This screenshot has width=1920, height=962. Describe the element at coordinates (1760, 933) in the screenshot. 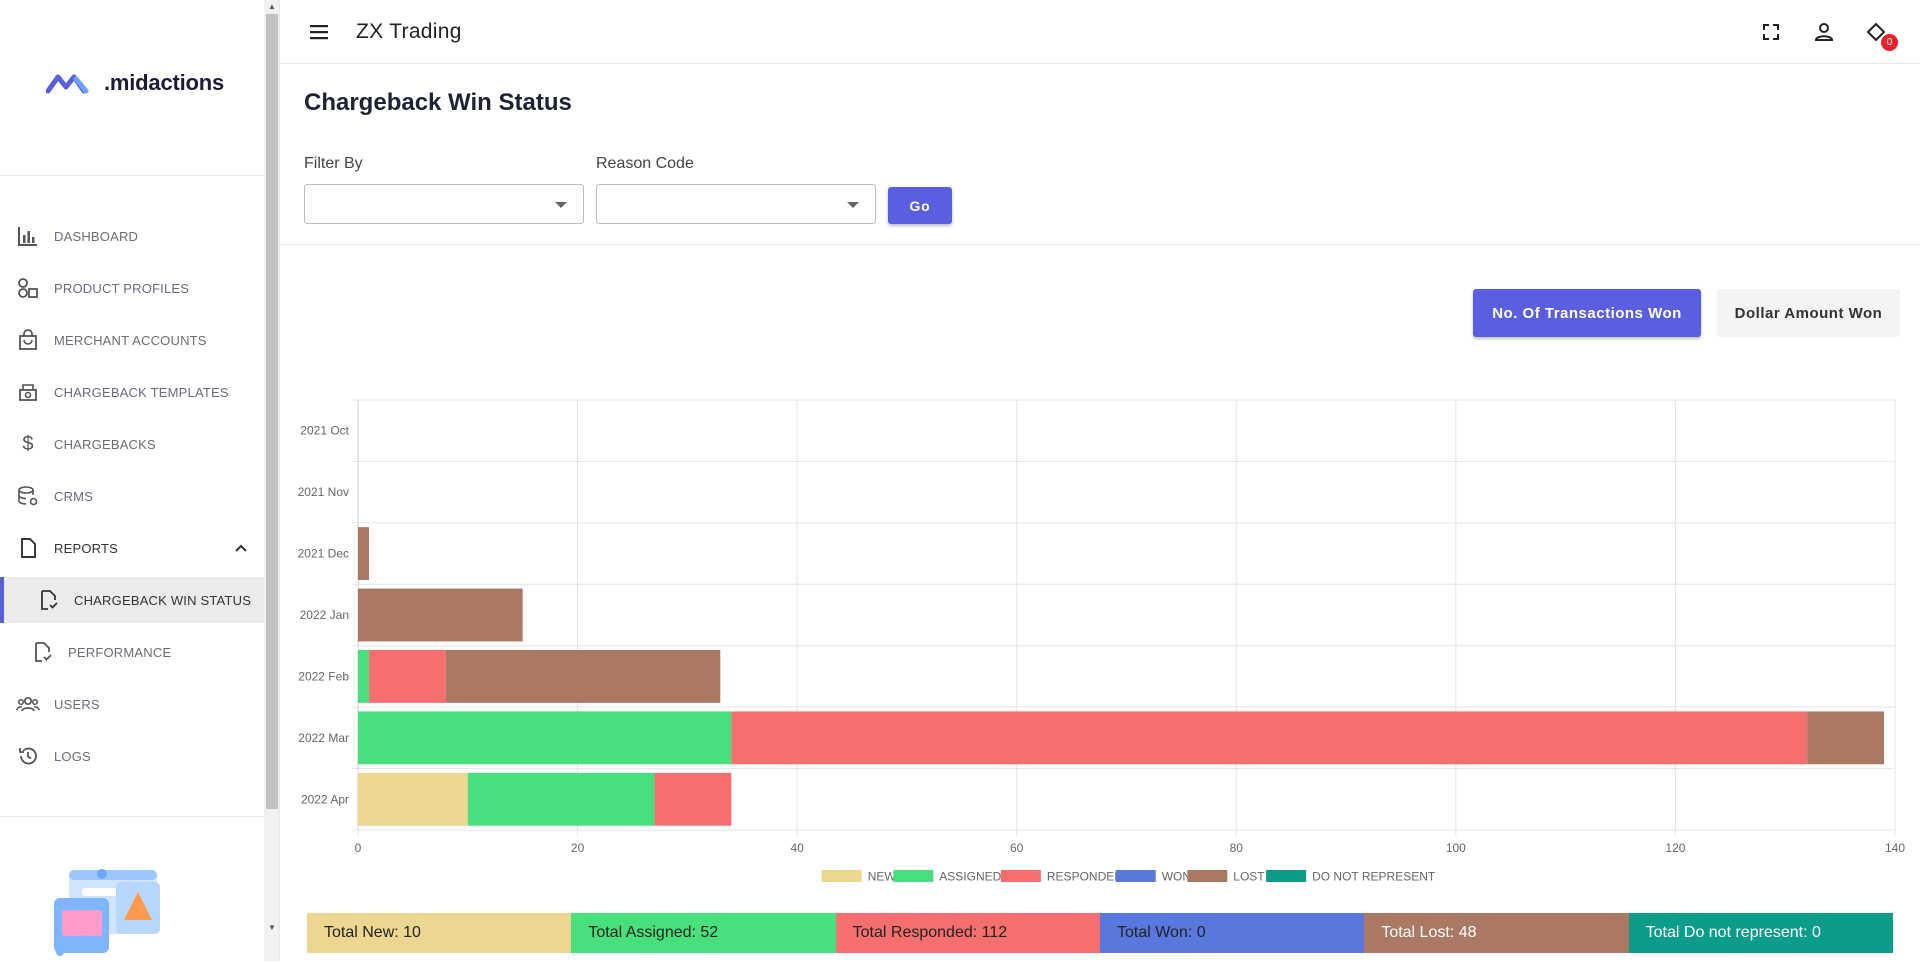

I see `total-do-not-represent: Total Do not represent: 0` at that location.